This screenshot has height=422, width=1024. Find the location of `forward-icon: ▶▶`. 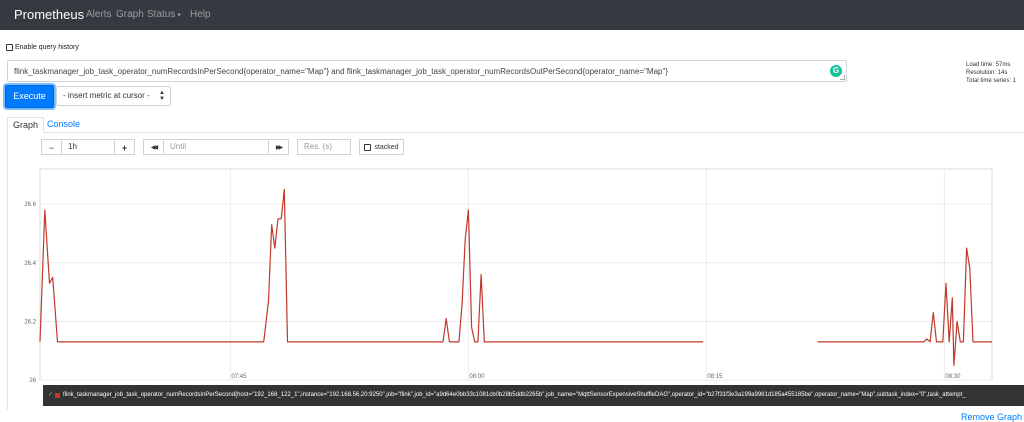

forward-icon: ▶▶ is located at coordinates (278, 147).